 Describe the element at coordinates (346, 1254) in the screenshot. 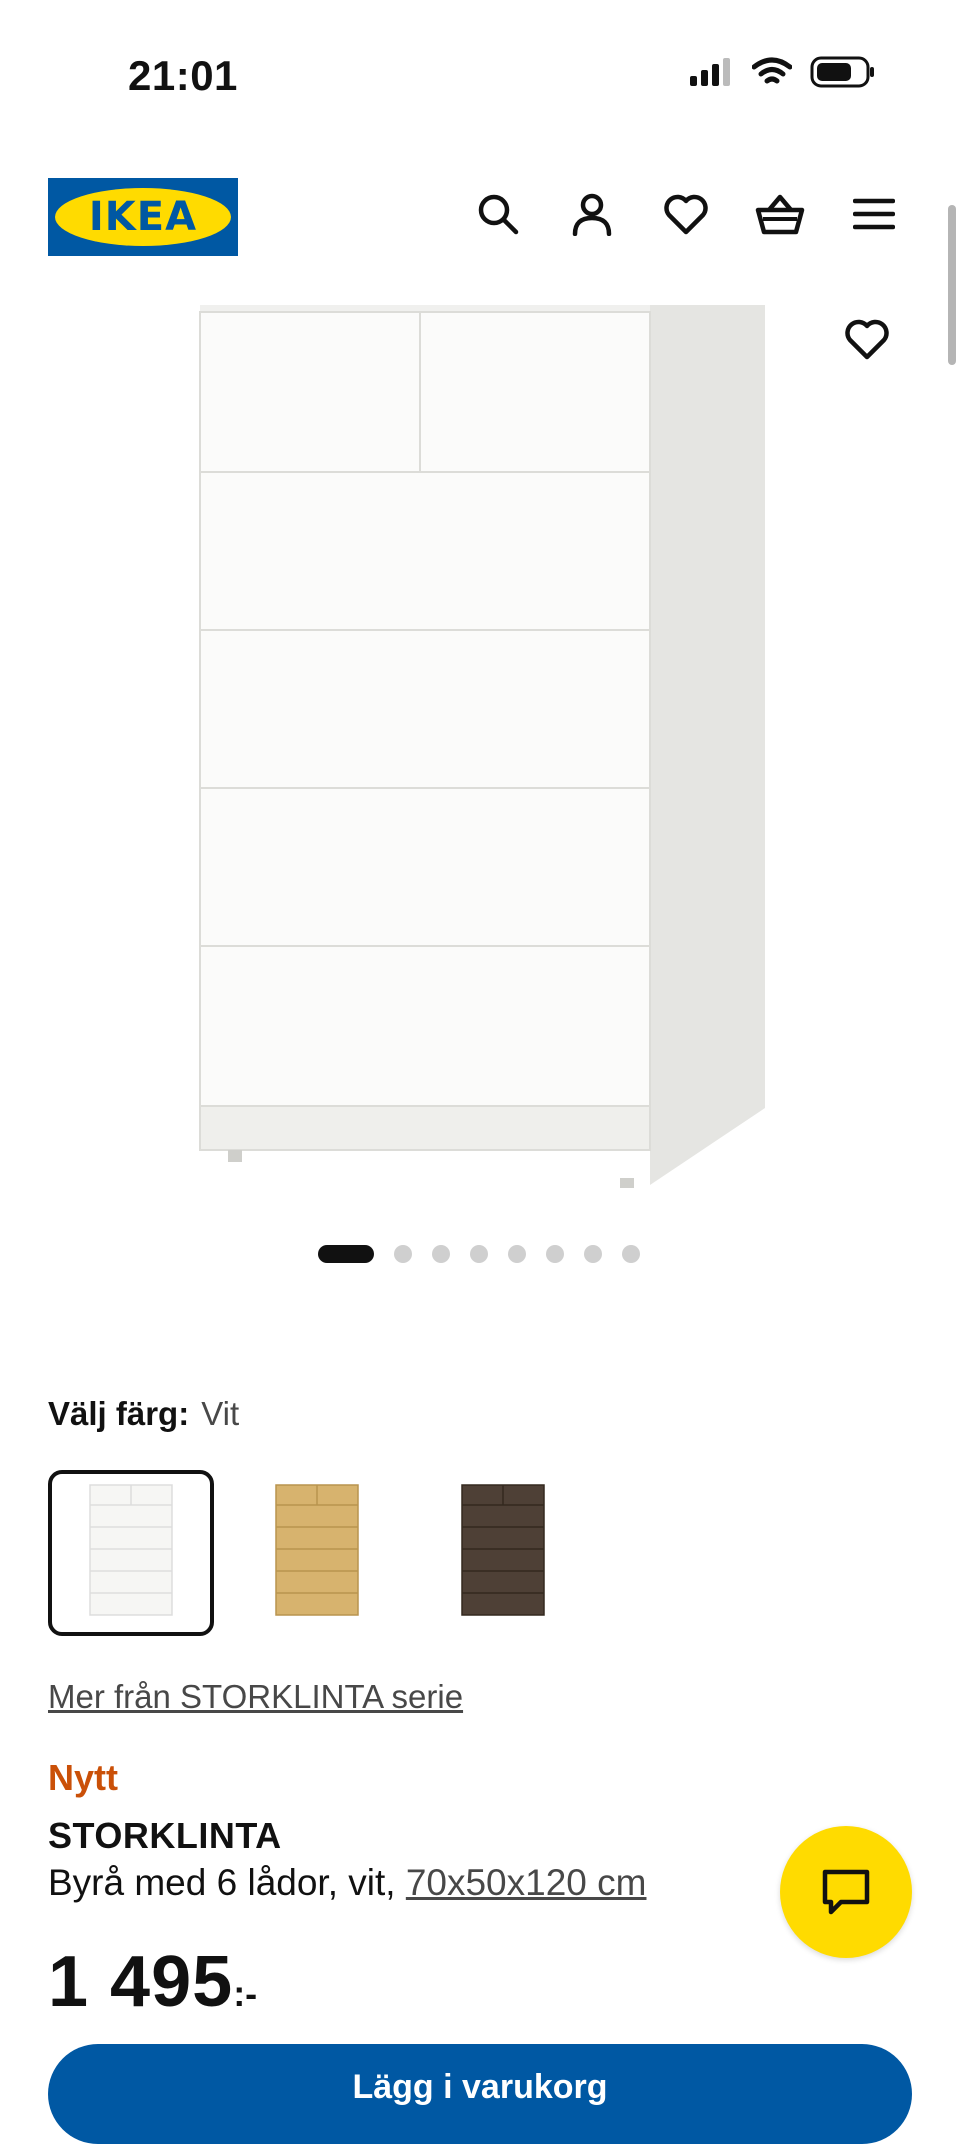

I see `pagination-dot-active` at that location.